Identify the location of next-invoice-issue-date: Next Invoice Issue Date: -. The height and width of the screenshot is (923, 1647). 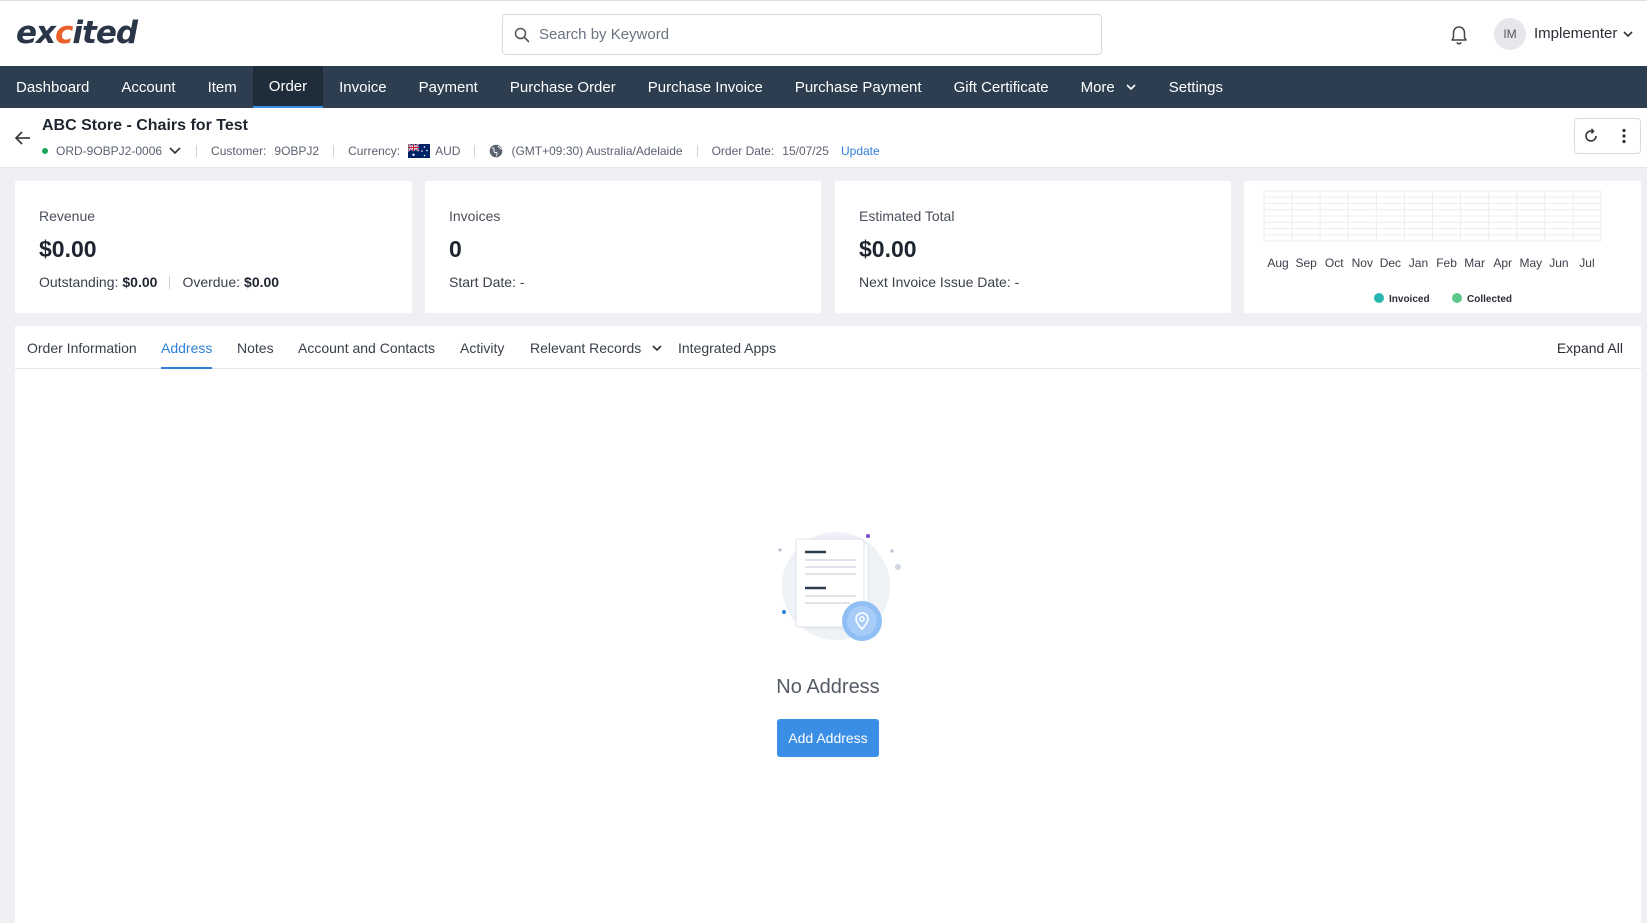
(939, 282).